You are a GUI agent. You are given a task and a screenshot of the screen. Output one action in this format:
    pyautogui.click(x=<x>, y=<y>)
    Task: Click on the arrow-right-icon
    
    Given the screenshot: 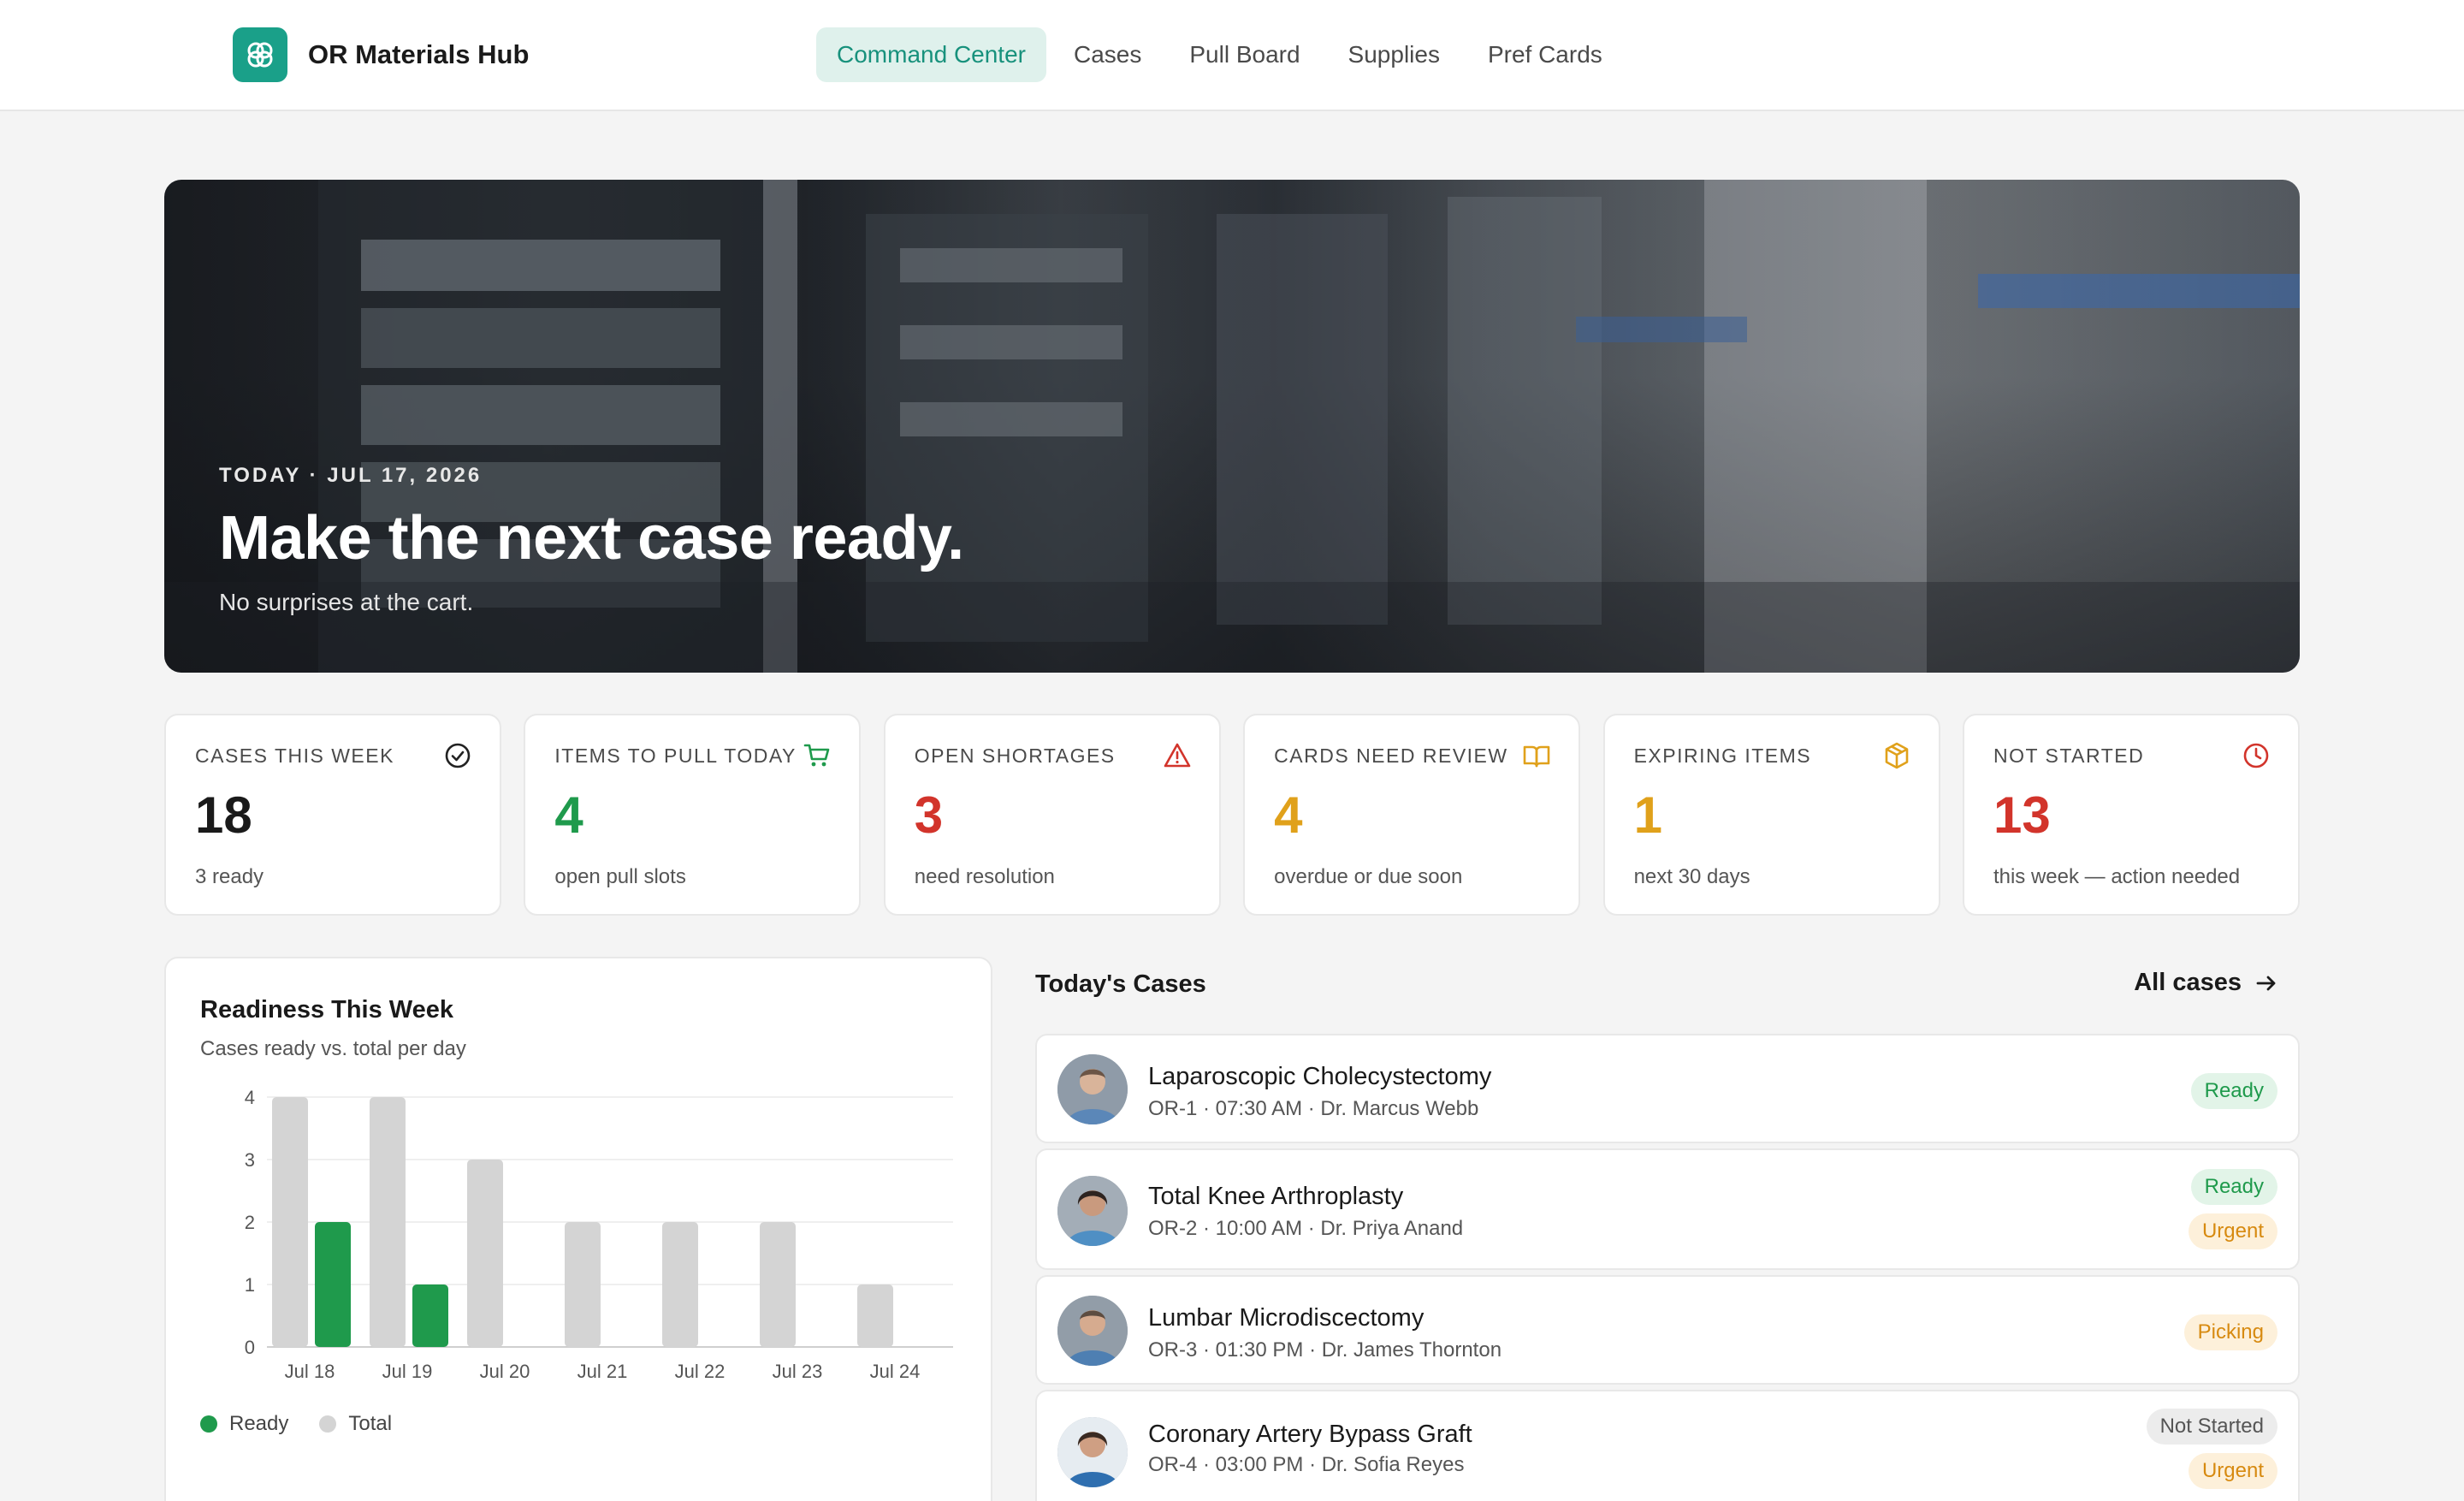 What is the action you would take?
    pyautogui.click(x=2266, y=983)
    